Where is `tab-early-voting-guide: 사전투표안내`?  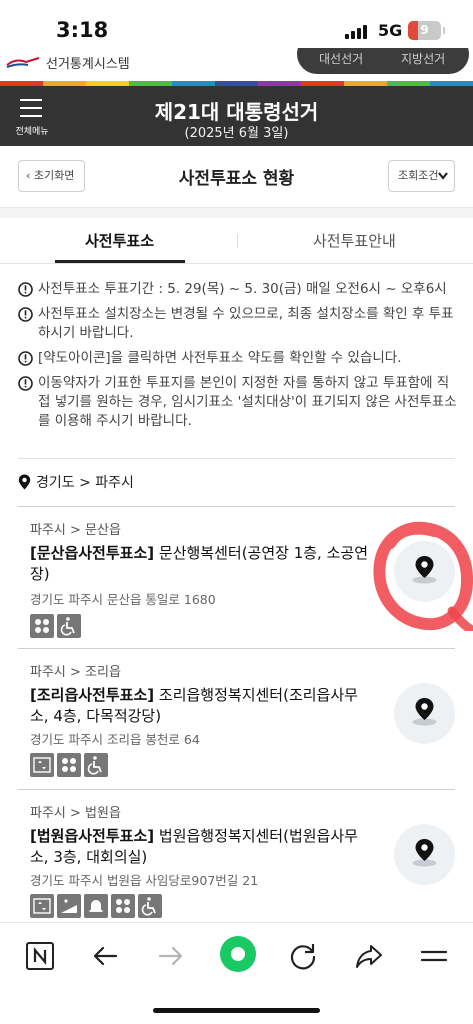
tab-early-voting-guide: 사전투표안내 is located at coordinates (354, 240).